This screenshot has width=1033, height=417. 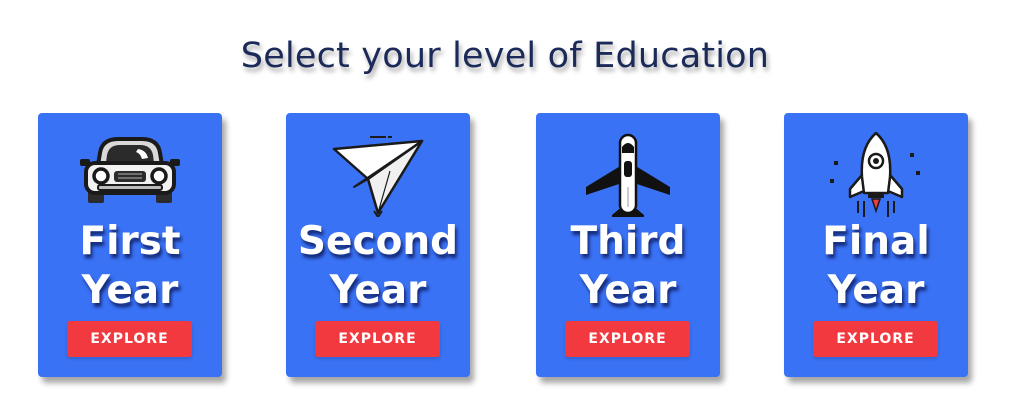 What do you see at coordinates (628, 266) in the screenshot?
I see `card-title: Third Year` at bounding box center [628, 266].